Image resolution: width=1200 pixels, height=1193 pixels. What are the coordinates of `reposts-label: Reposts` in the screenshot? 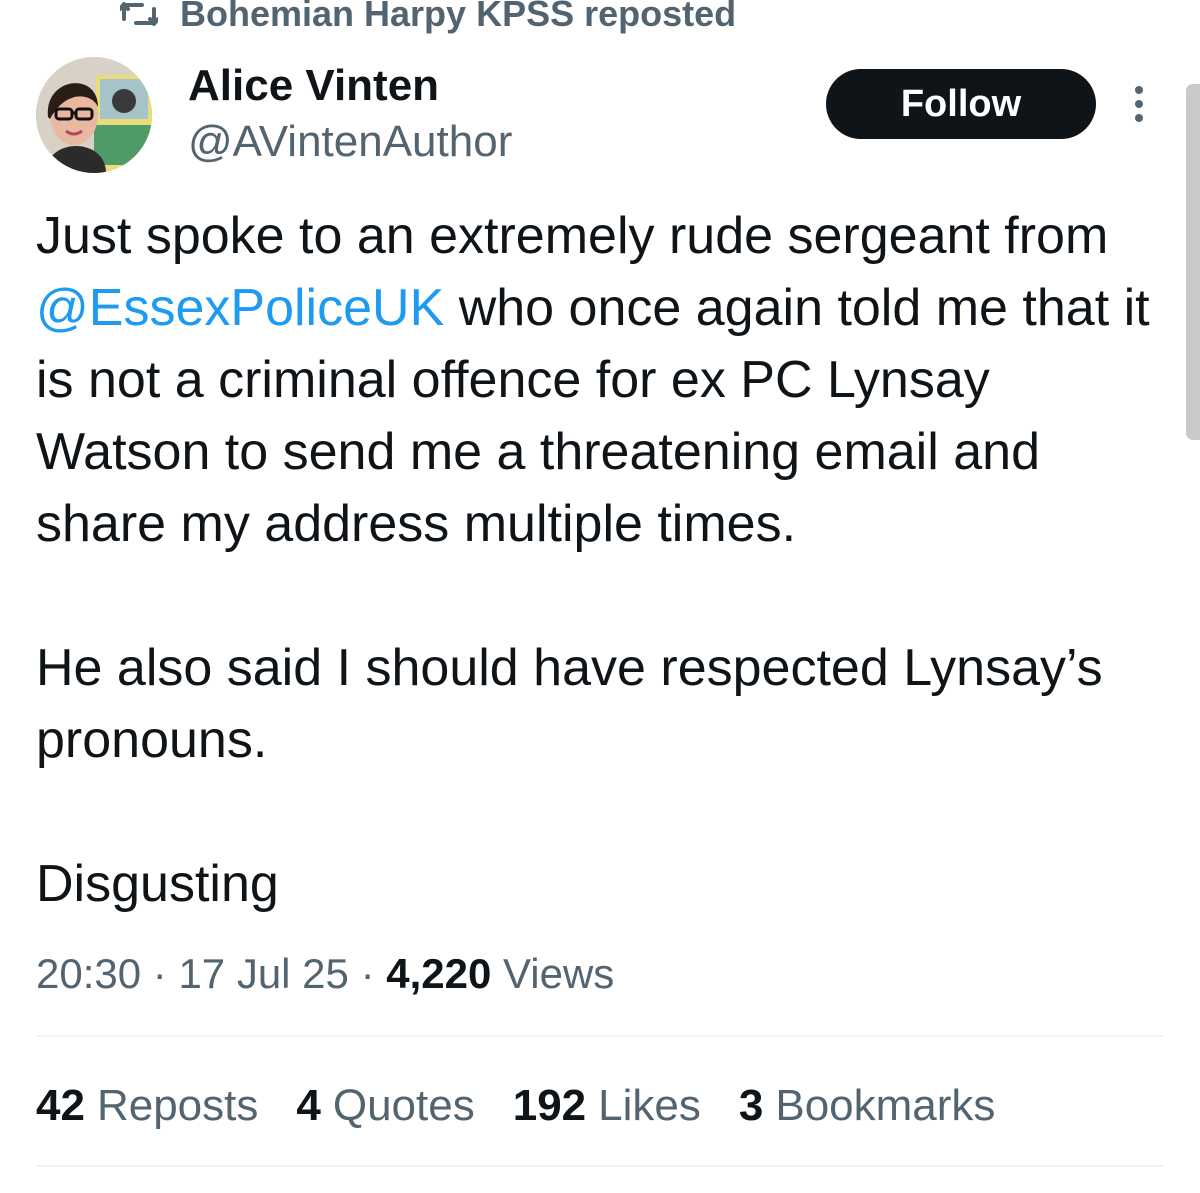 It's located at (177, 1105).